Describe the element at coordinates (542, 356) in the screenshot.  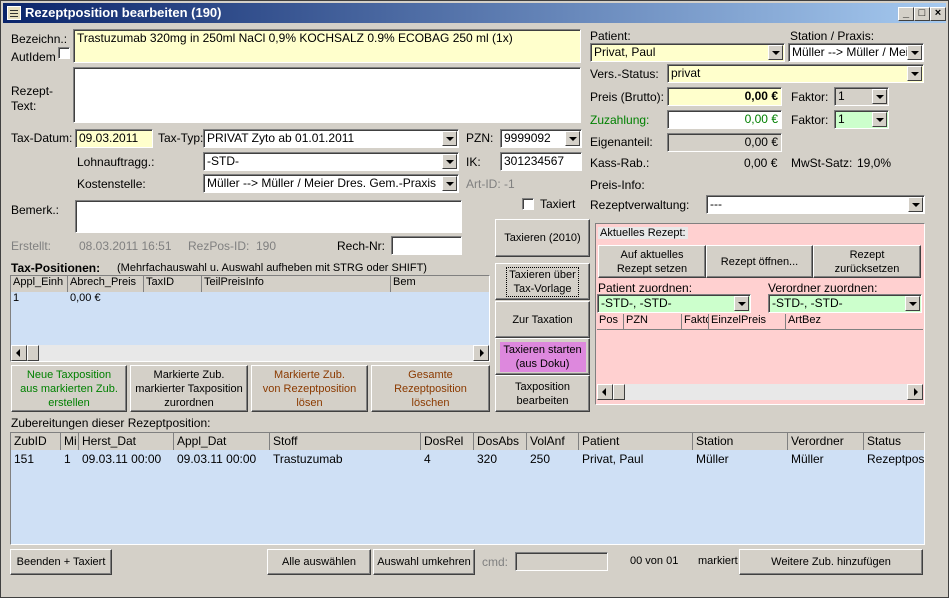
I see `taxieren-starten-button: Taxieren starten (aus Doku)` at that location.